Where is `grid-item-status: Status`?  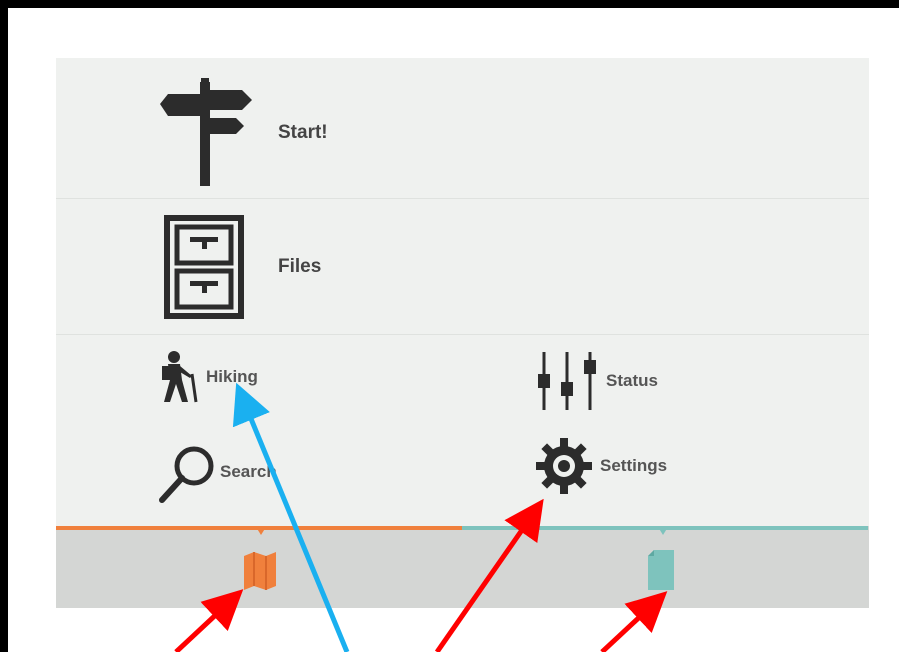
grid-item-status: Status is located at coordinates (596, 381).